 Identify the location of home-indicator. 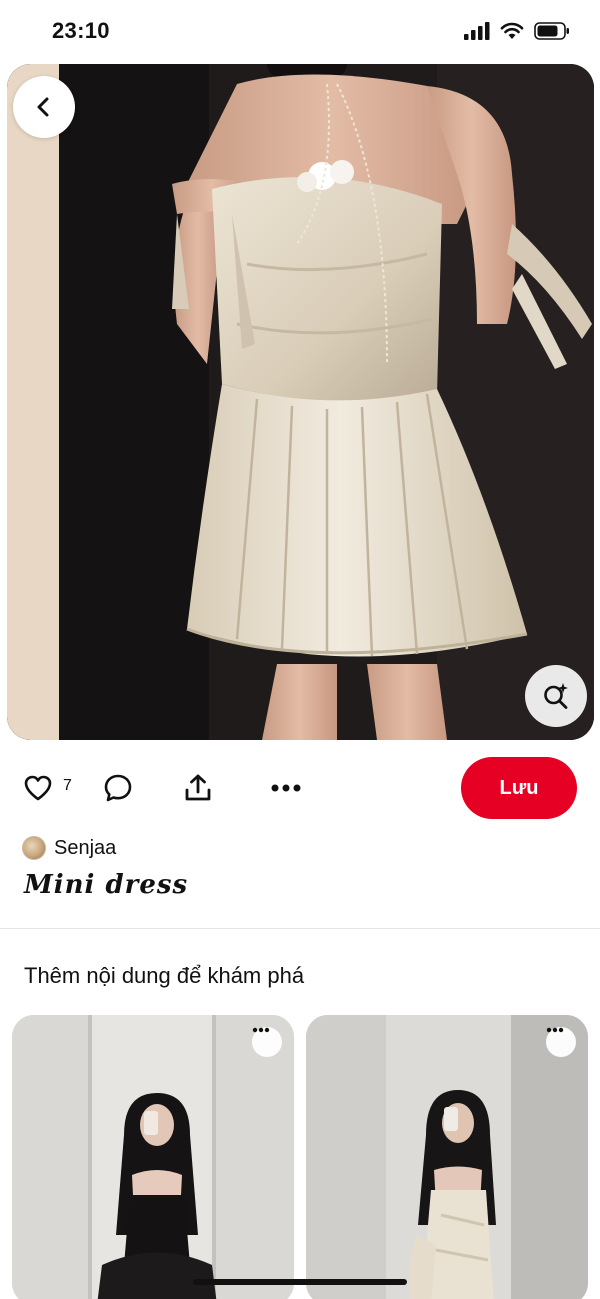
(300, 1282).